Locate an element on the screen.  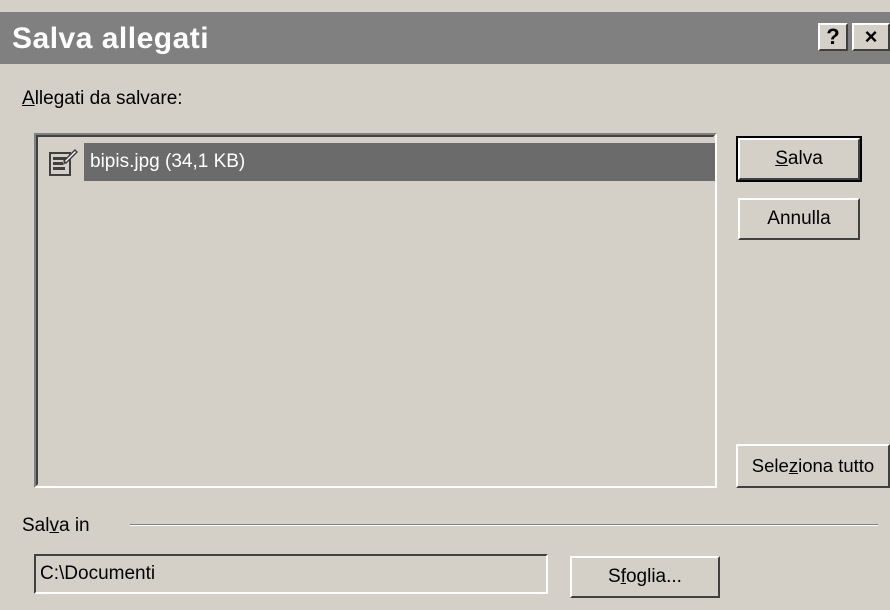
list-item: bipis.jpg (34,1 KB) is located at coordinates (379, 162).